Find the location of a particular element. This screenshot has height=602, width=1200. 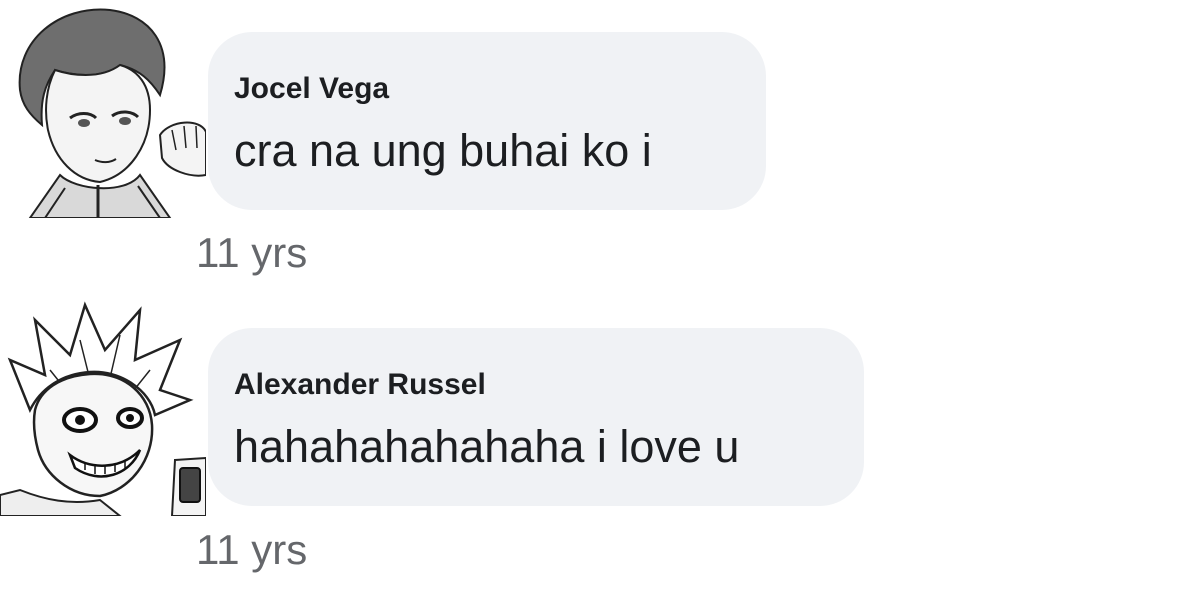

comment-bubble: Jocel Vega cra na ung buhai ko i is located at coordinates (487, 121).